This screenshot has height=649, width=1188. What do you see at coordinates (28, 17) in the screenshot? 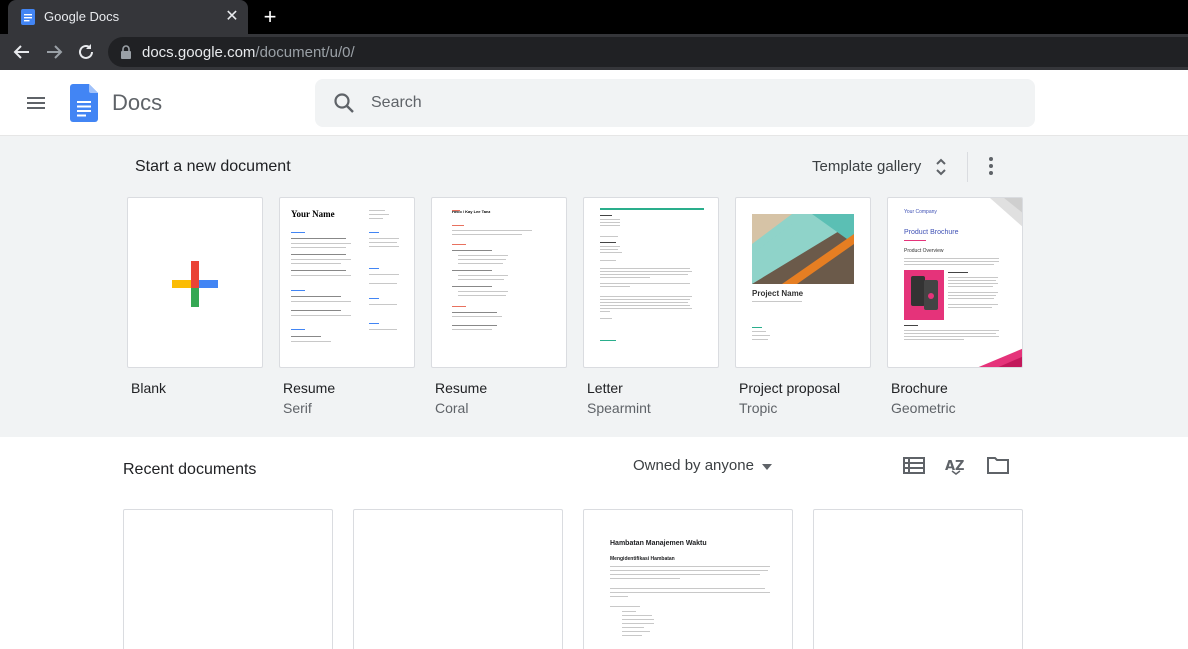
I see `docs-favicon-icon` at bounding box center [28, 17].